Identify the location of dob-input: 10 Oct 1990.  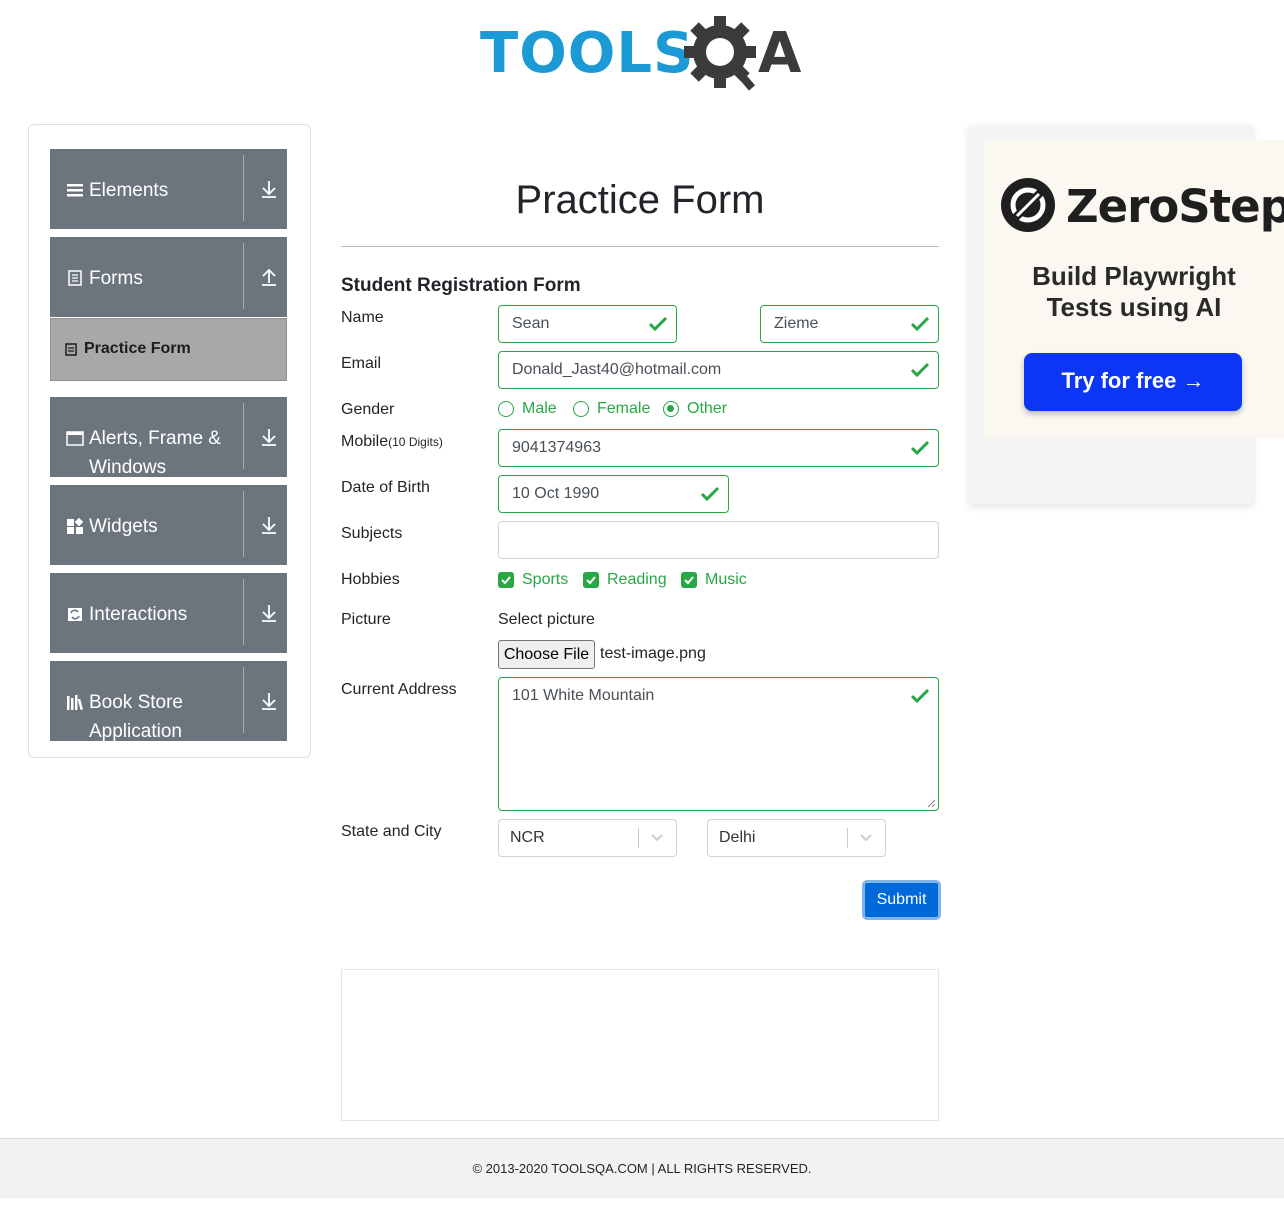
(613, 494).